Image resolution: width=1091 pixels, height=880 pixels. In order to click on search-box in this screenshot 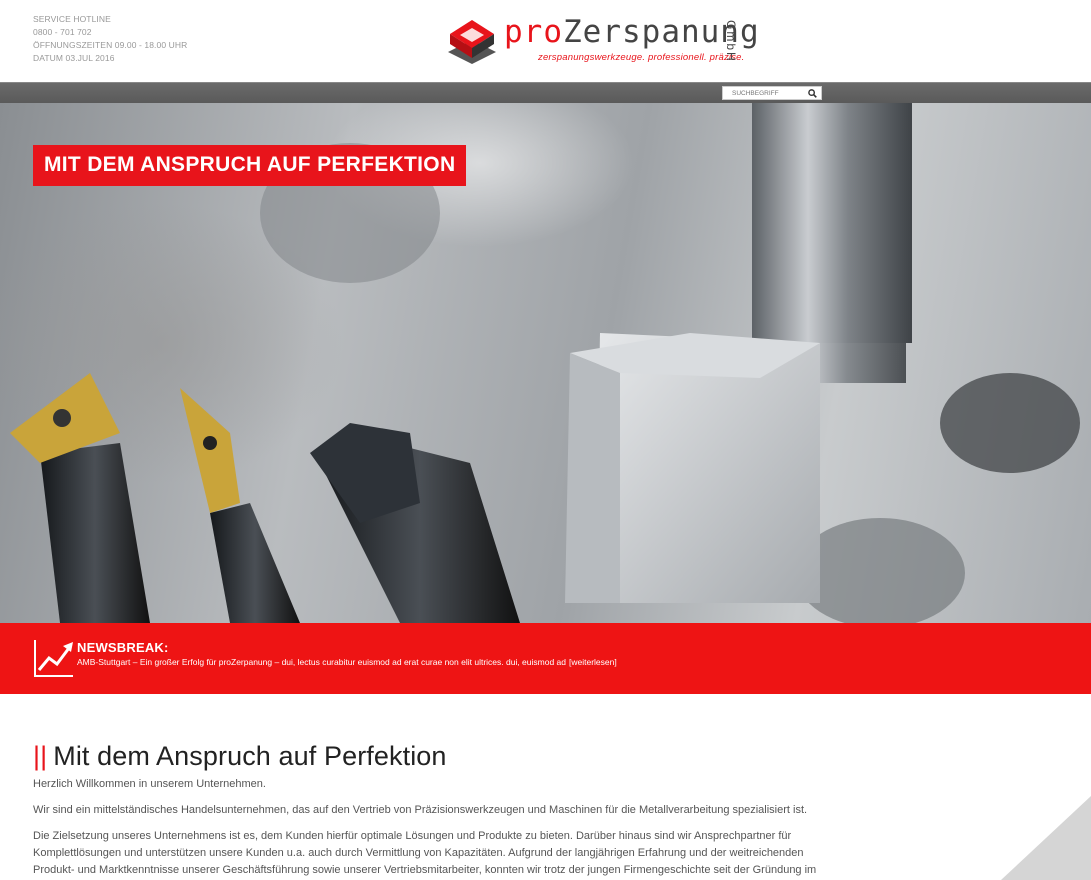, I will do `click(772, 93)`.